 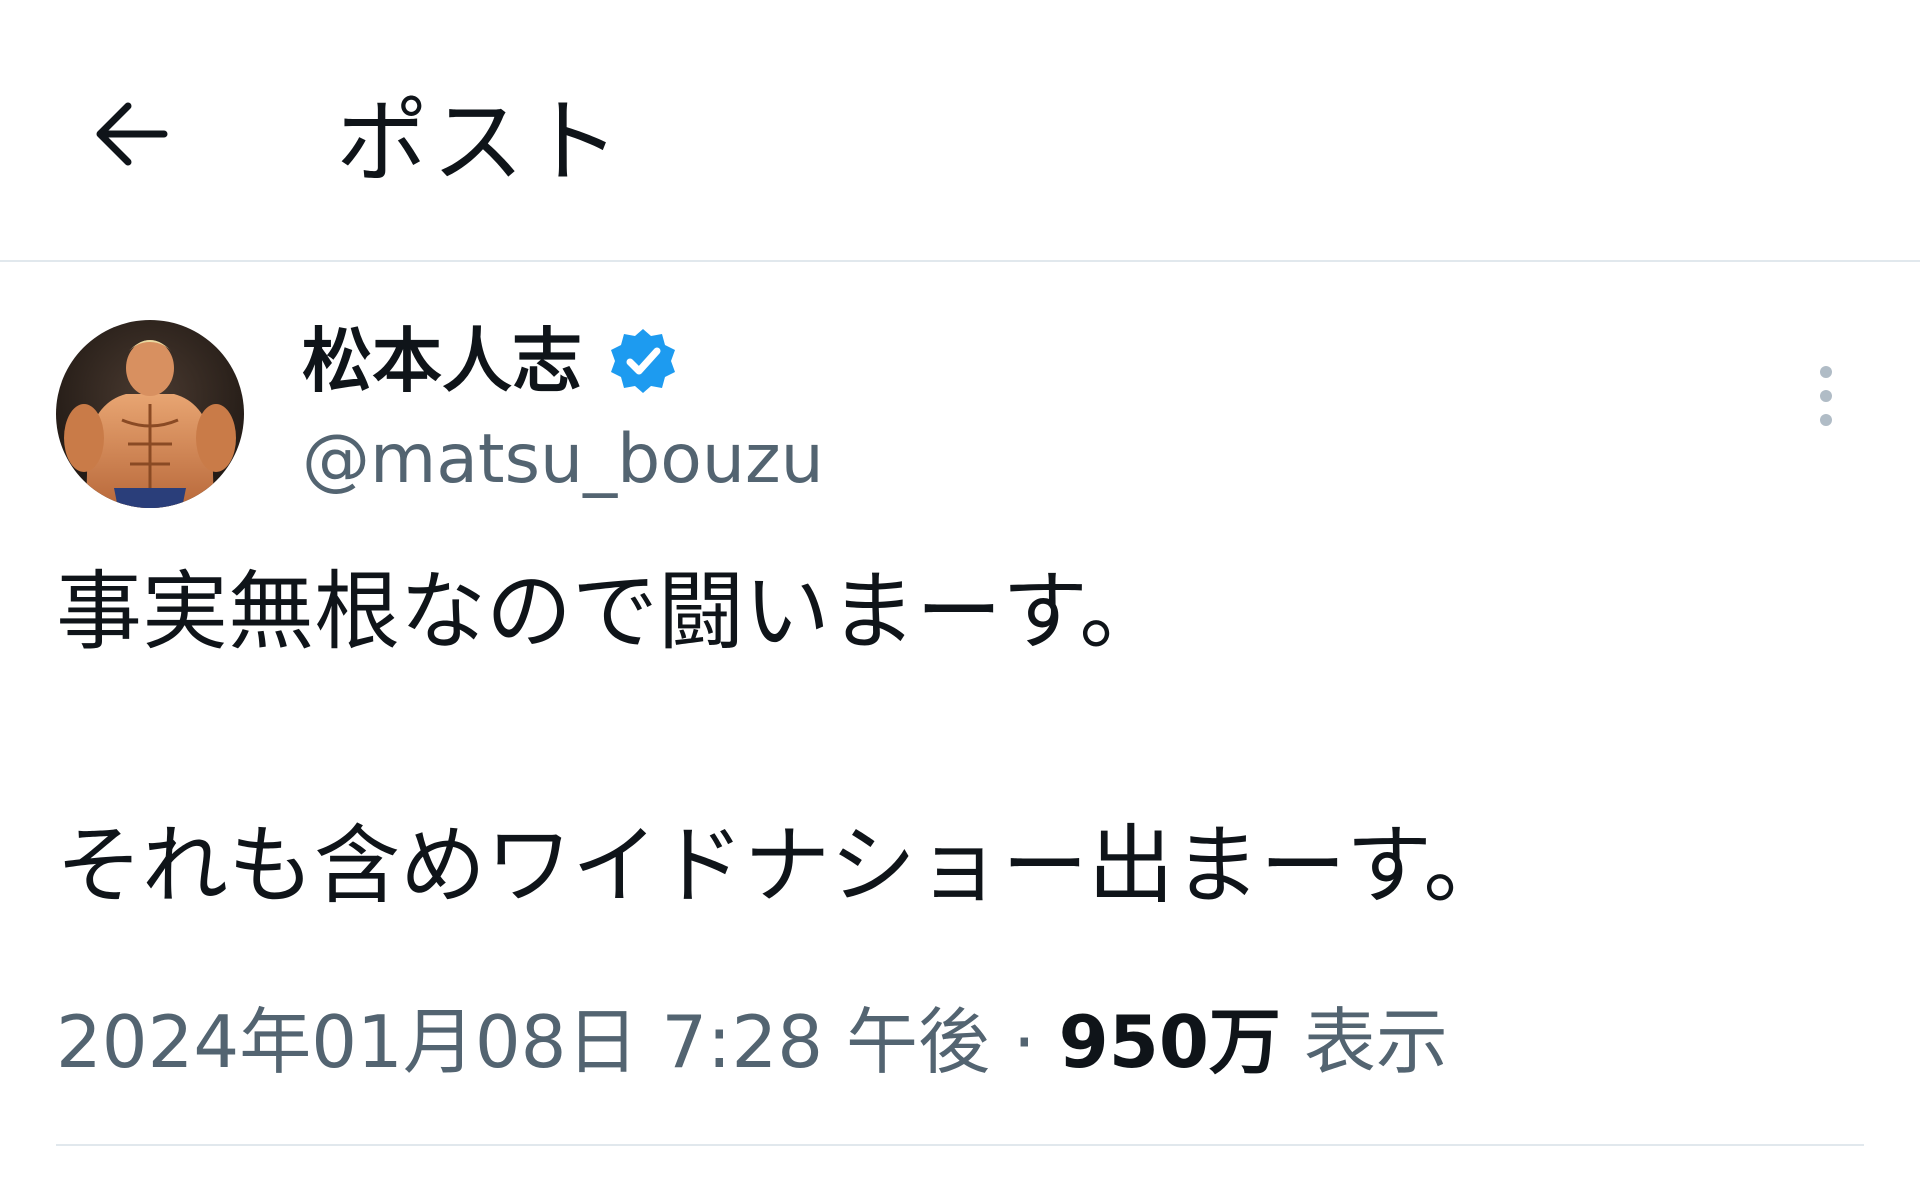 I want to click on arrow-left-icon, so click(x=132, y=134).